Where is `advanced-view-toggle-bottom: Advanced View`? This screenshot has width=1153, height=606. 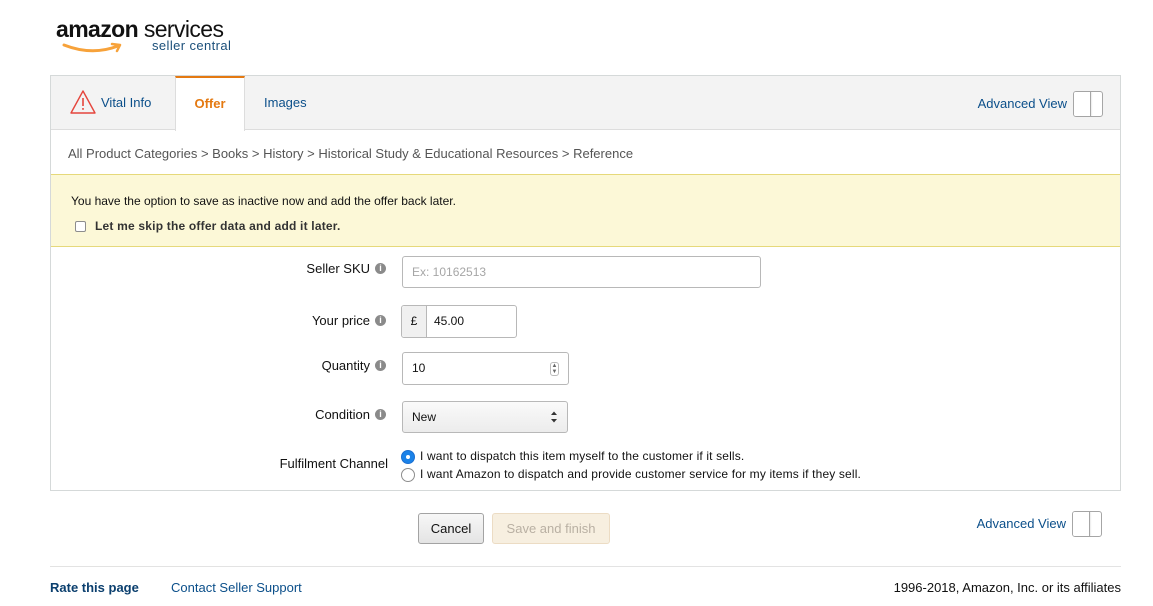
advanced-view-toggle-bottom: Advanced View is located at coordinates (986, 524).